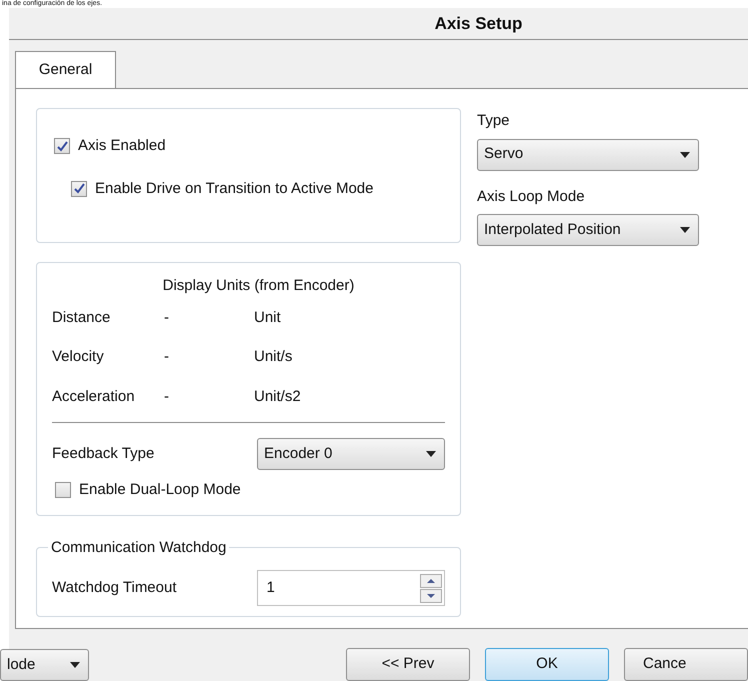 Image resolution: width=748 pixels, height=681 pixels. I want to click on window-title: Axis Setup, so click(478, 23).